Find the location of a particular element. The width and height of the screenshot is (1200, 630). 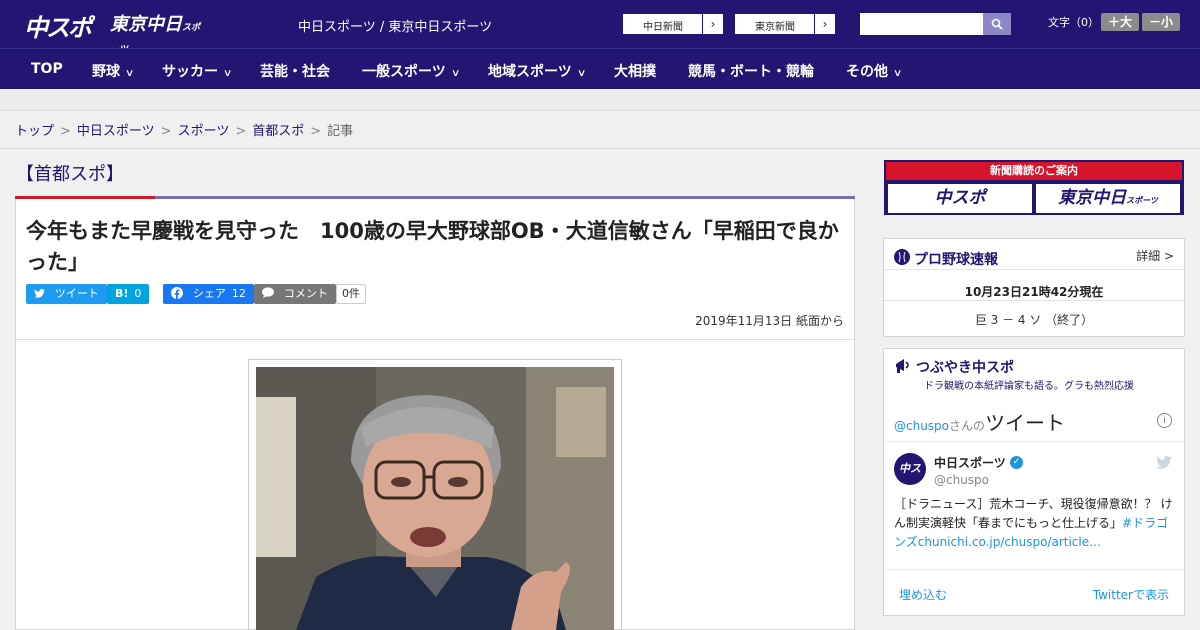

nav-item-label: サッカー is located at coordinates (190, 72).